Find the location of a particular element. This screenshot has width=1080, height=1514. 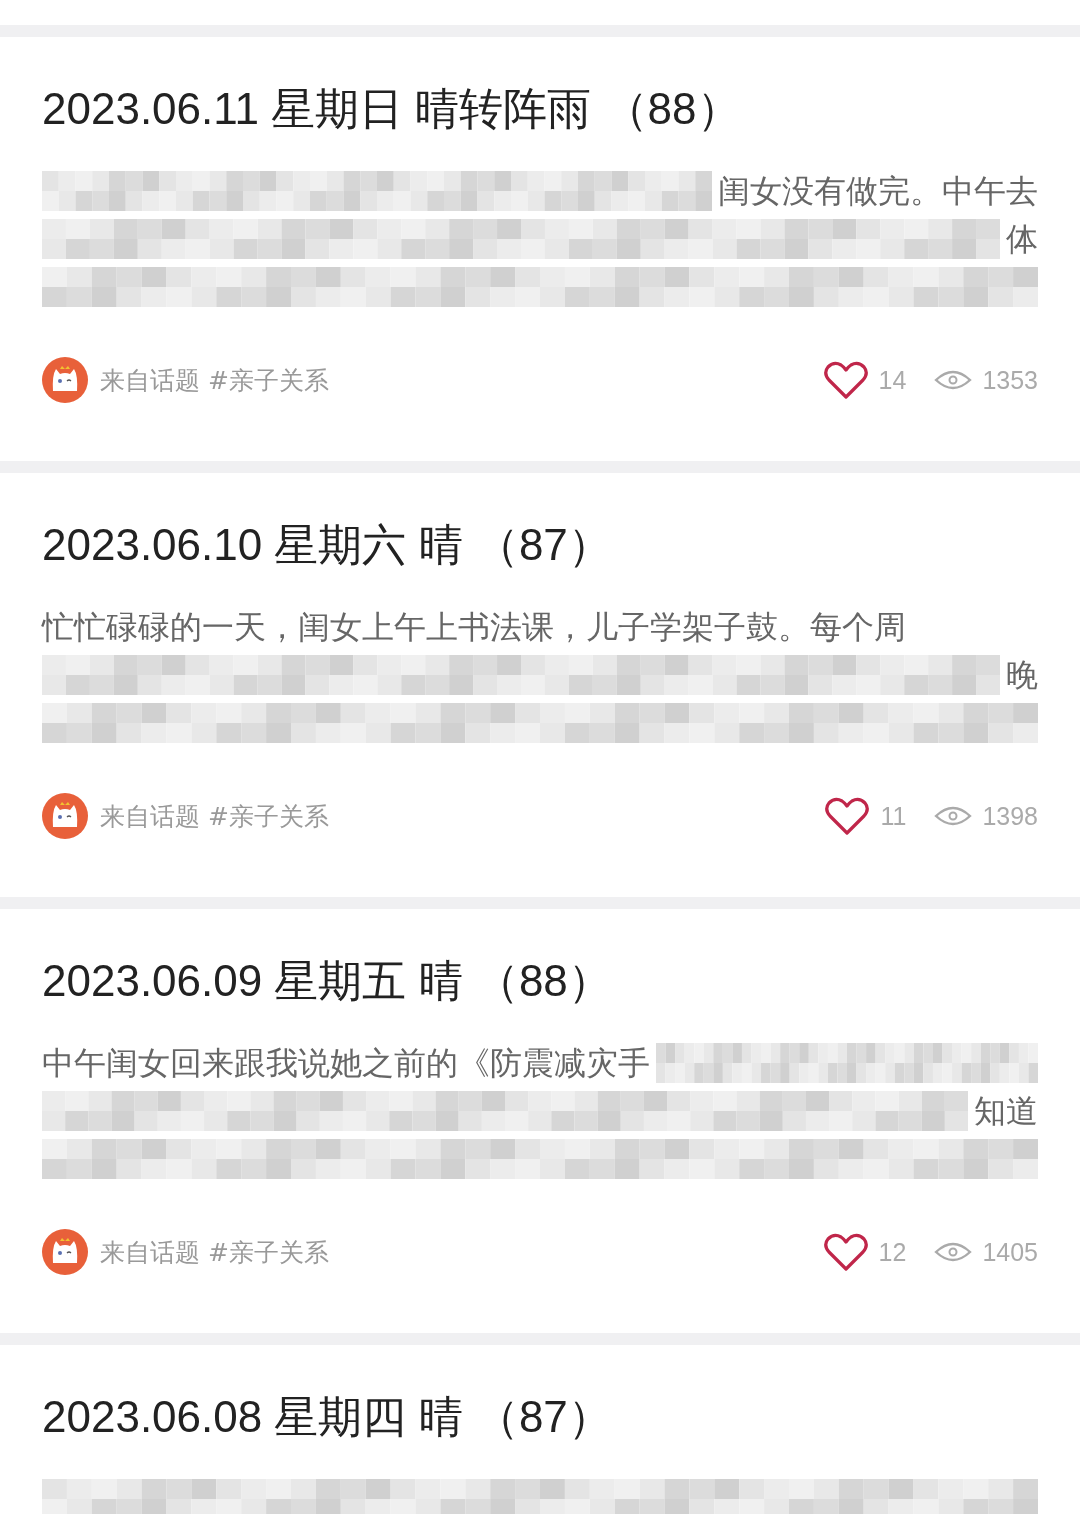

post-title: 2023.06.10 星期六 晴 （87） is located at coordinates (327, 545).